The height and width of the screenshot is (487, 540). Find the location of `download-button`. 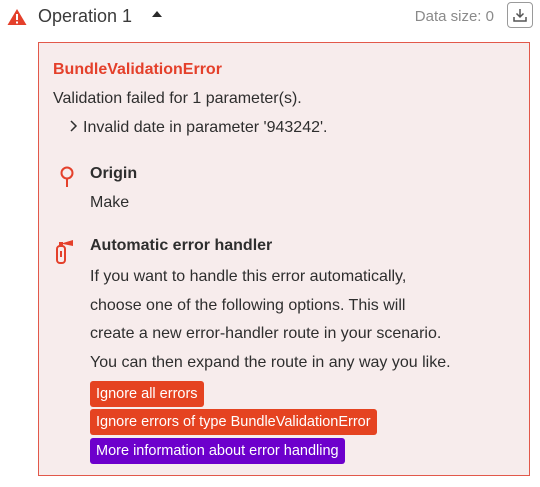

download-button is located at coordinates (520, 15).